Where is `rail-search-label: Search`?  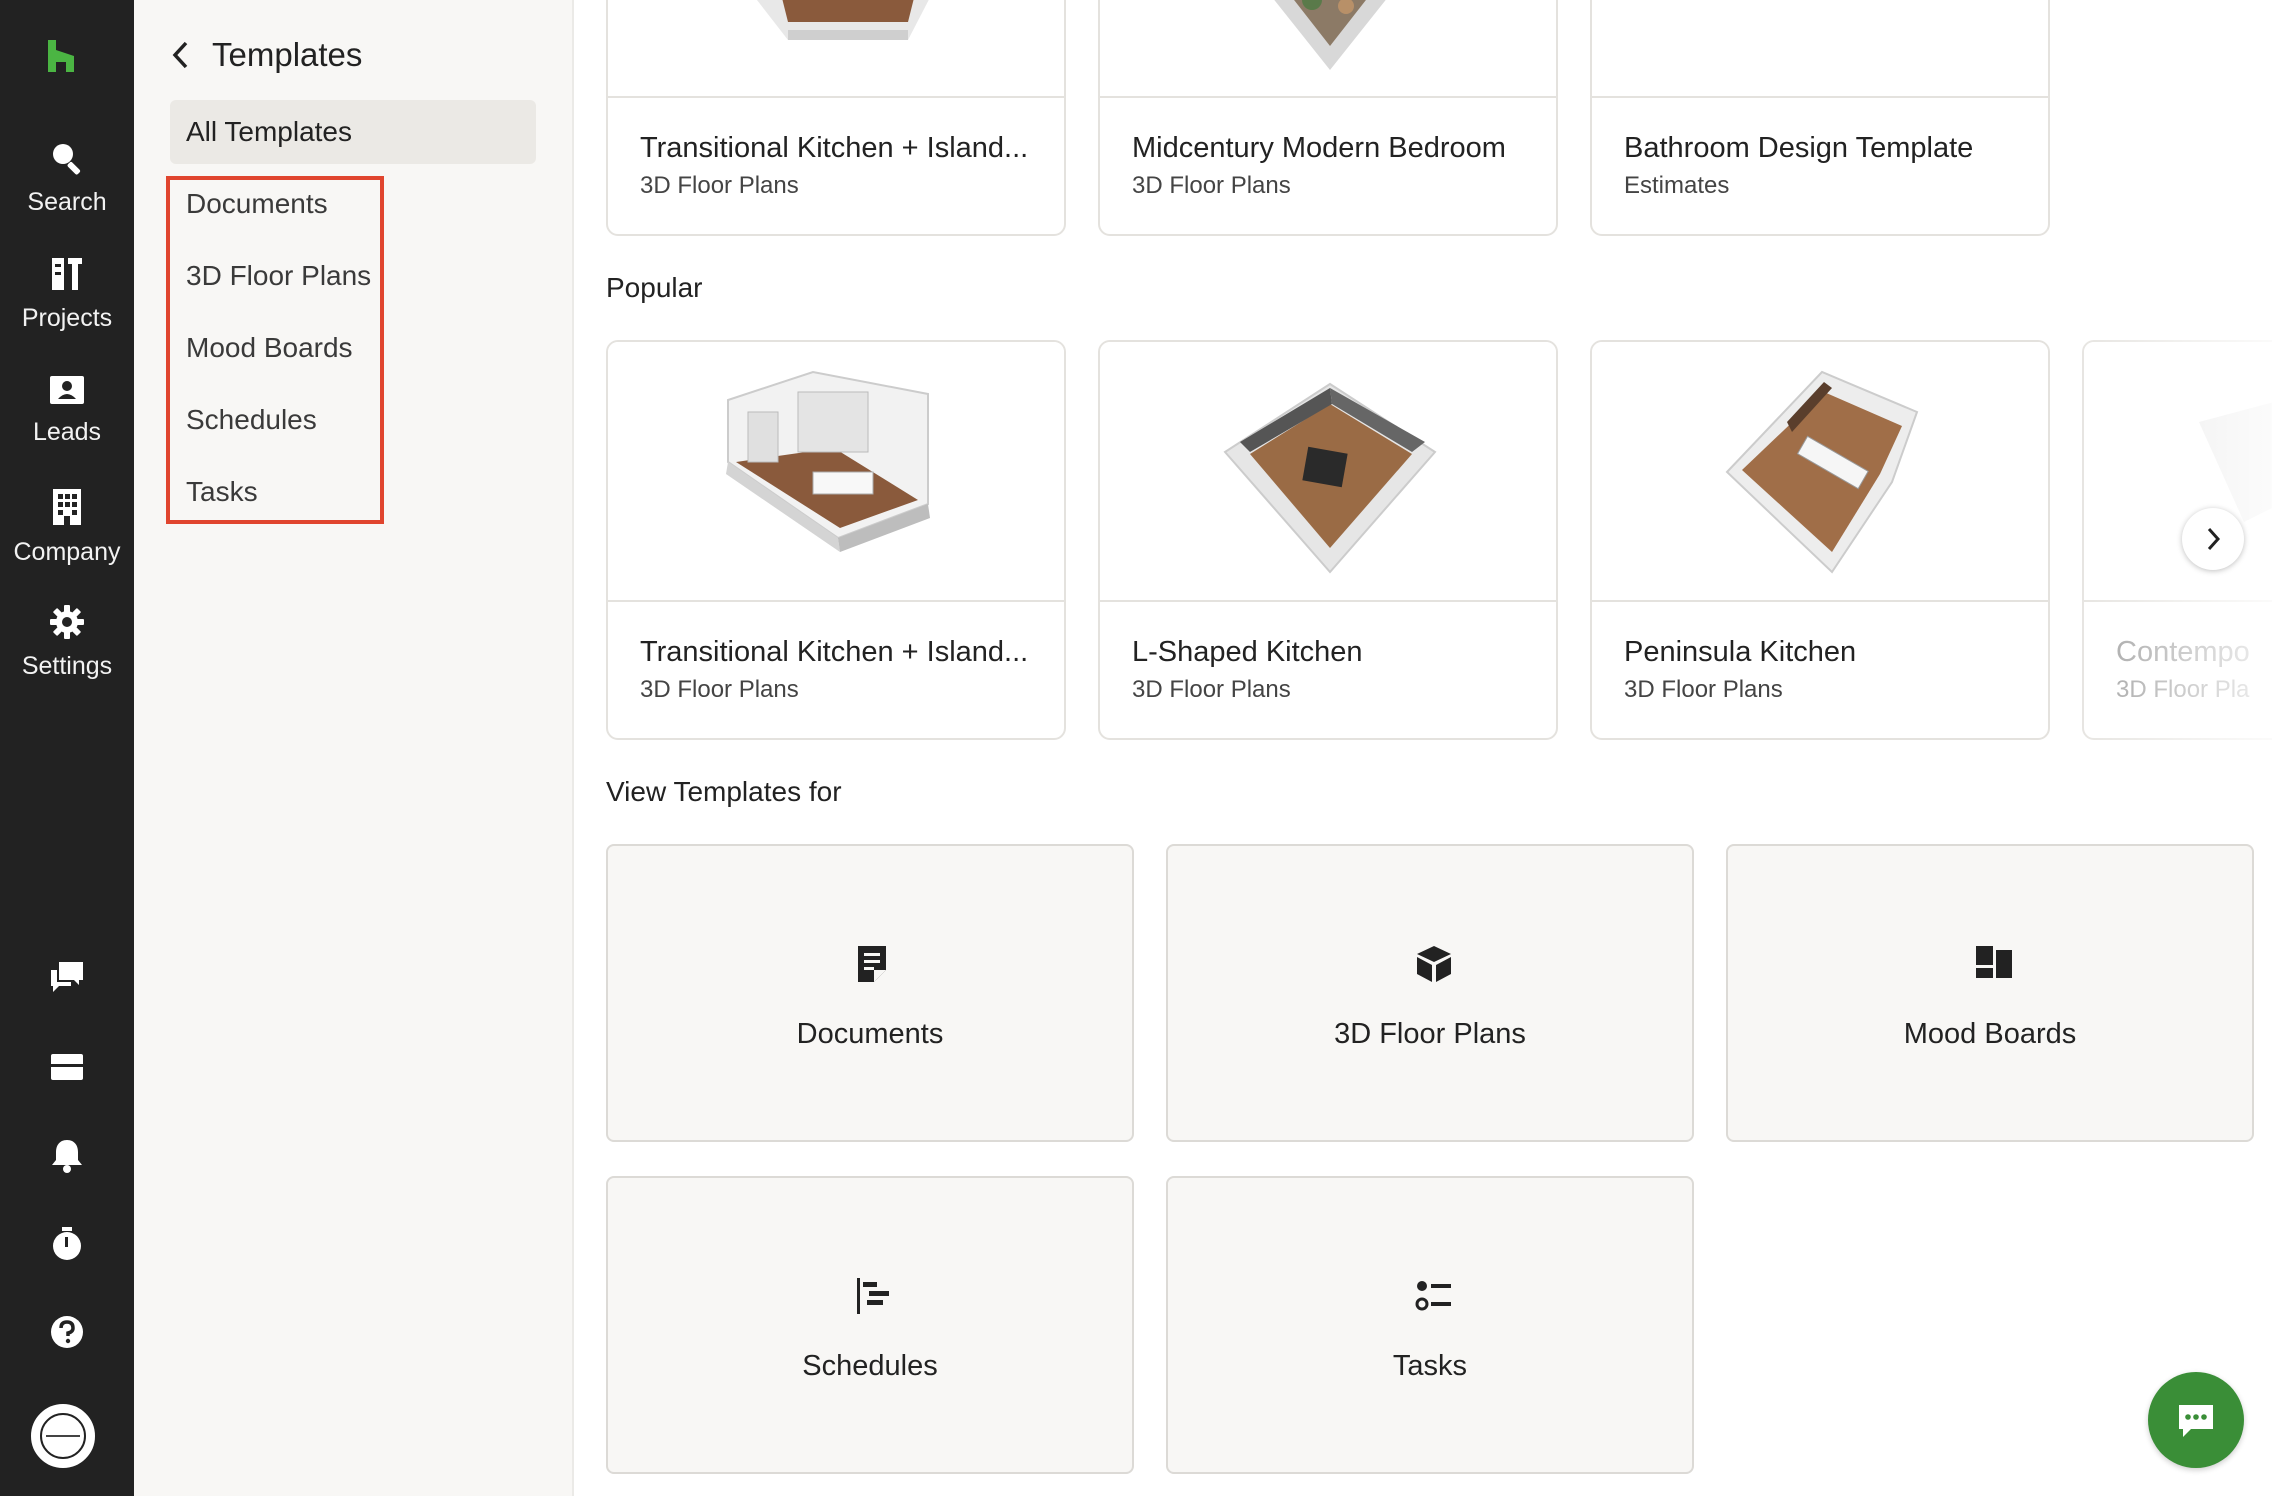 rail-search-label: Search is located at coordinates (67, 202).